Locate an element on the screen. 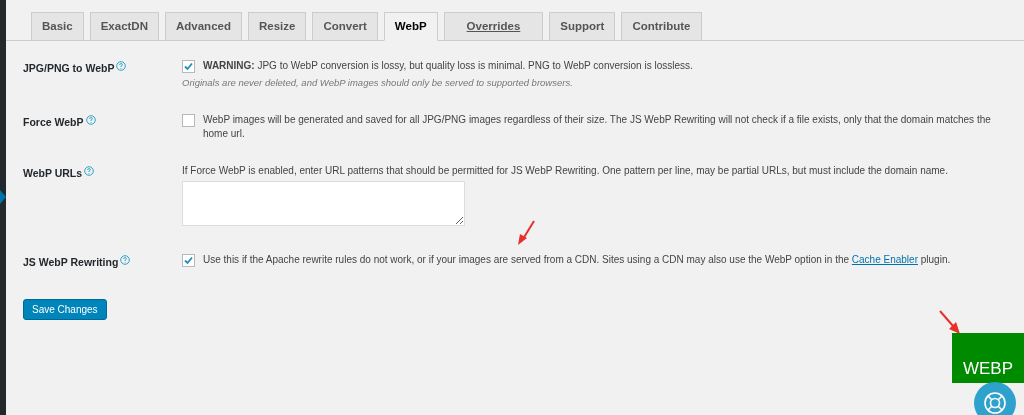 The image size is (1024, 415). setting-label: JPG/PNG to WebP is located at coordinates (69, 68).